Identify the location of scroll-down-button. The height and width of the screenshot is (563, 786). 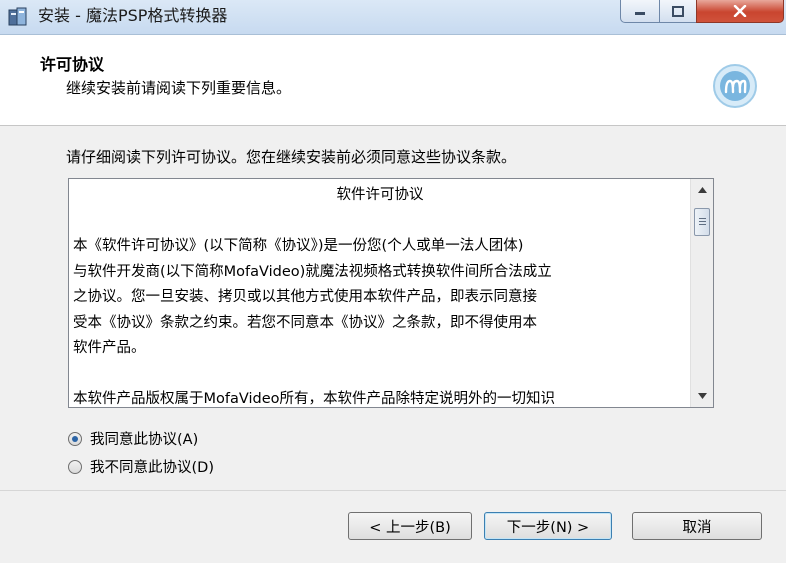
(702, 396).